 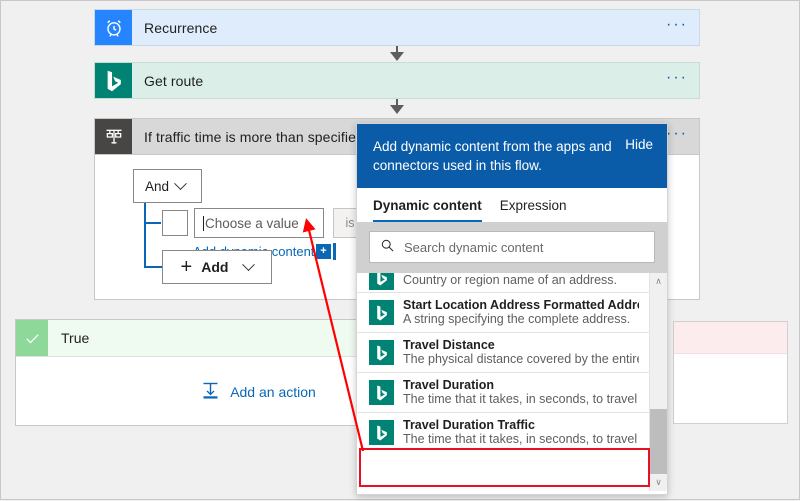 I want to click on search-area: Search dynamic content, so click(x=512, y=247).